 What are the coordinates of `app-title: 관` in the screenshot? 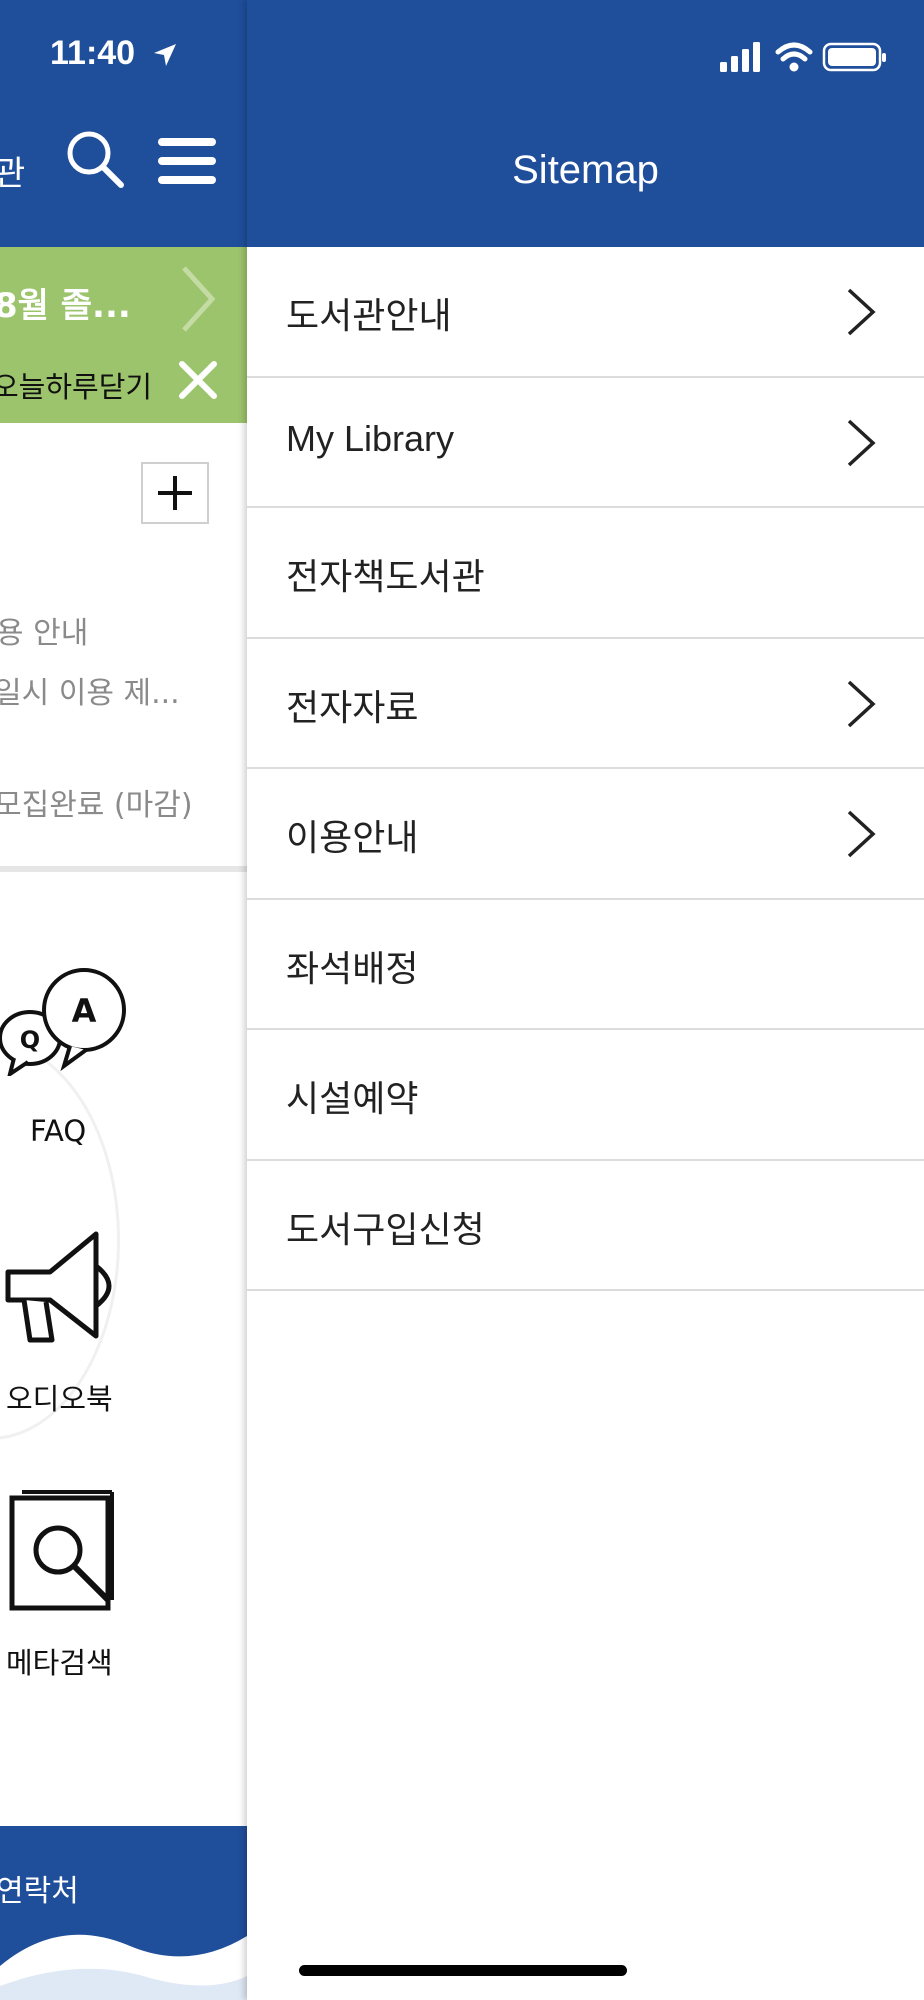 It's located at (13, 174).